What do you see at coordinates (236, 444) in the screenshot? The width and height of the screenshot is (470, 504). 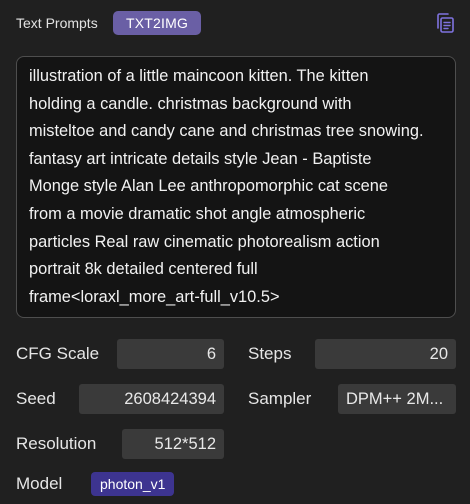 I see `row-resolution: Resolution 512*512` at bounding box center [236, 444].